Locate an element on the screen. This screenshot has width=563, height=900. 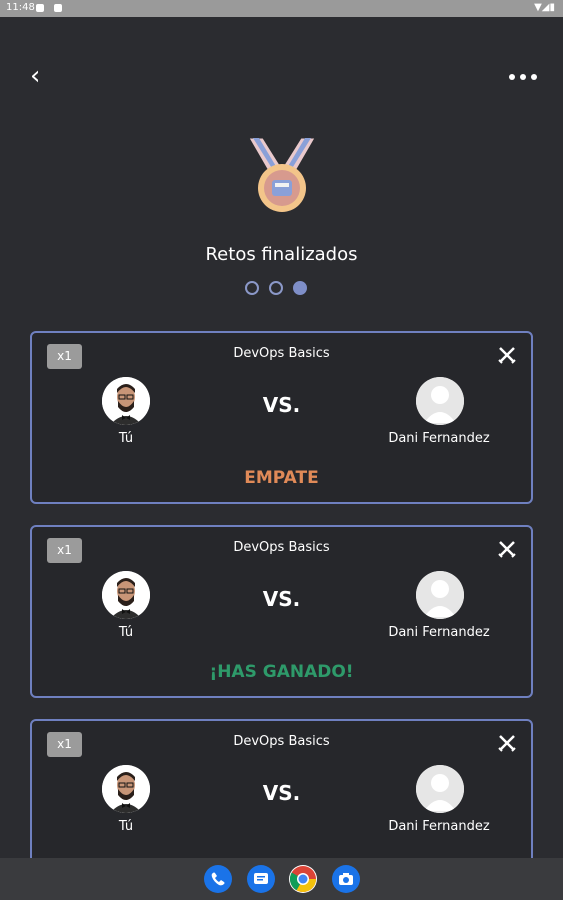
result-label: ¡HAS GANADO! is located at coordinates (281, 672).